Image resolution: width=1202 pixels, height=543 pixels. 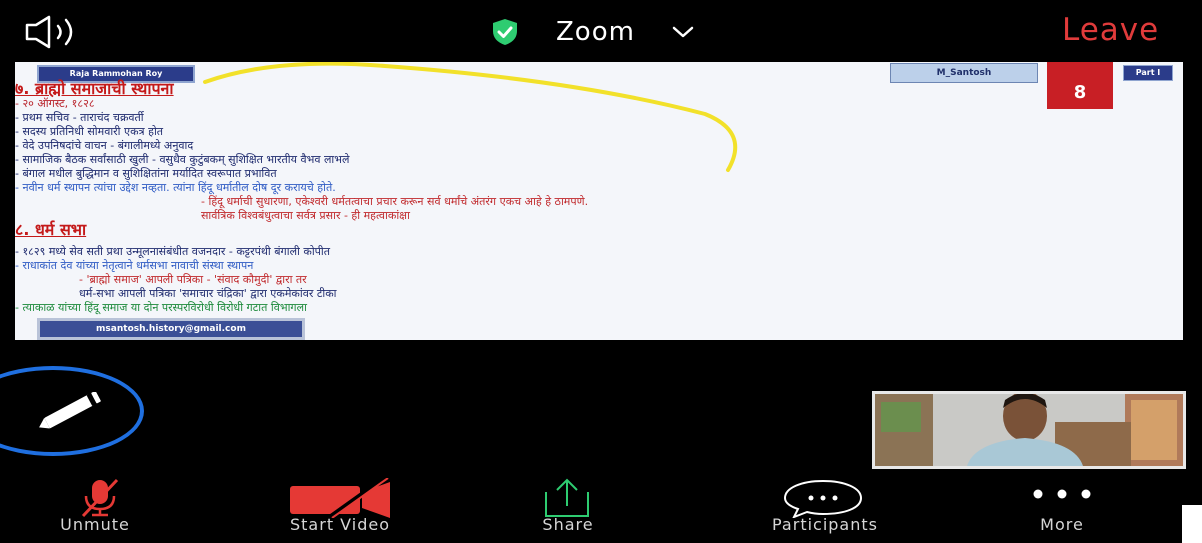 What do you see at coordinates (825, 524) in the screenshot?
I see `participants-label: Participants` at bounding box center [825, 524].